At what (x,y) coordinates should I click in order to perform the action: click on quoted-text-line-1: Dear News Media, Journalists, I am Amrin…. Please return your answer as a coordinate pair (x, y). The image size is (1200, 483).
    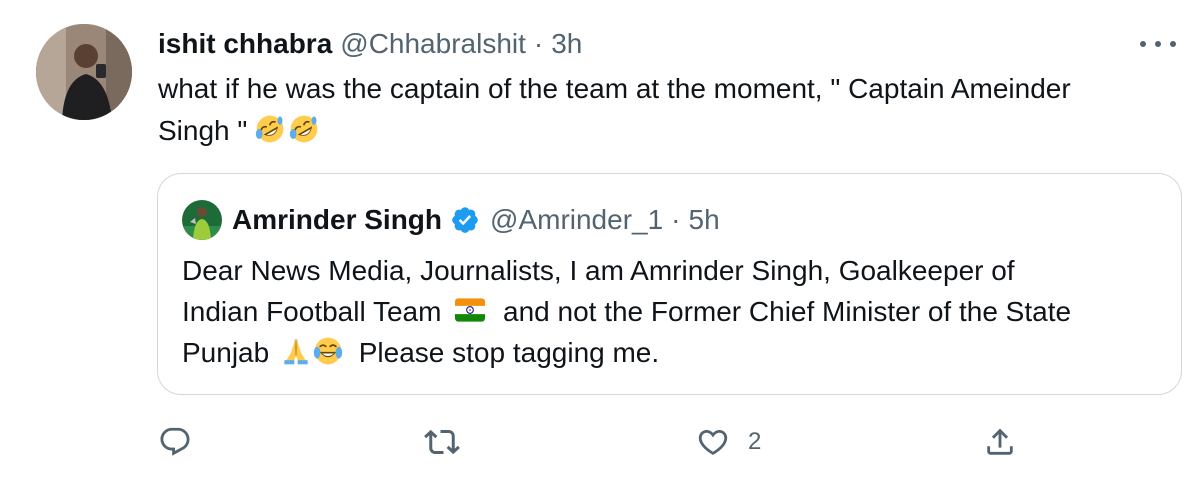
    Looking at the image, I should click on (598, 270).